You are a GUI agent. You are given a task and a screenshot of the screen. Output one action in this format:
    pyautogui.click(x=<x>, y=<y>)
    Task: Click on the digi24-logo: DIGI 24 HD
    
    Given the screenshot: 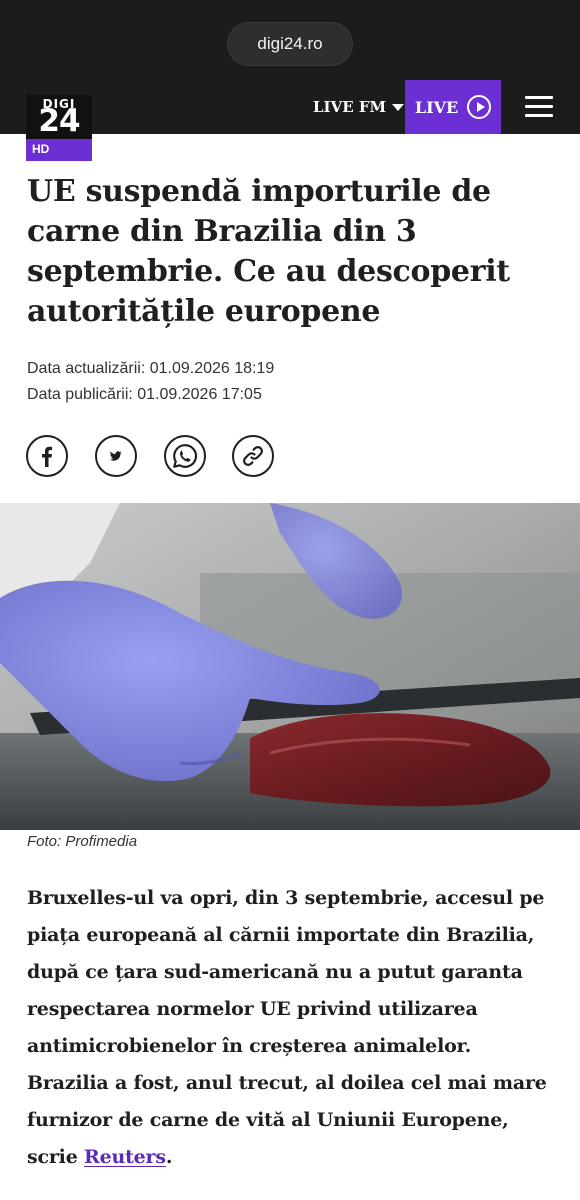 What is the action you would take?
    pyautogui.click(x=59, y=128)
    